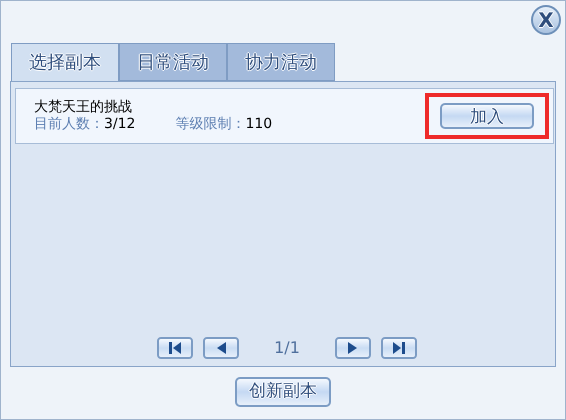 The width and height of the screenshot is (566, 420). I want to click on previous-icon, so click(221, 348).